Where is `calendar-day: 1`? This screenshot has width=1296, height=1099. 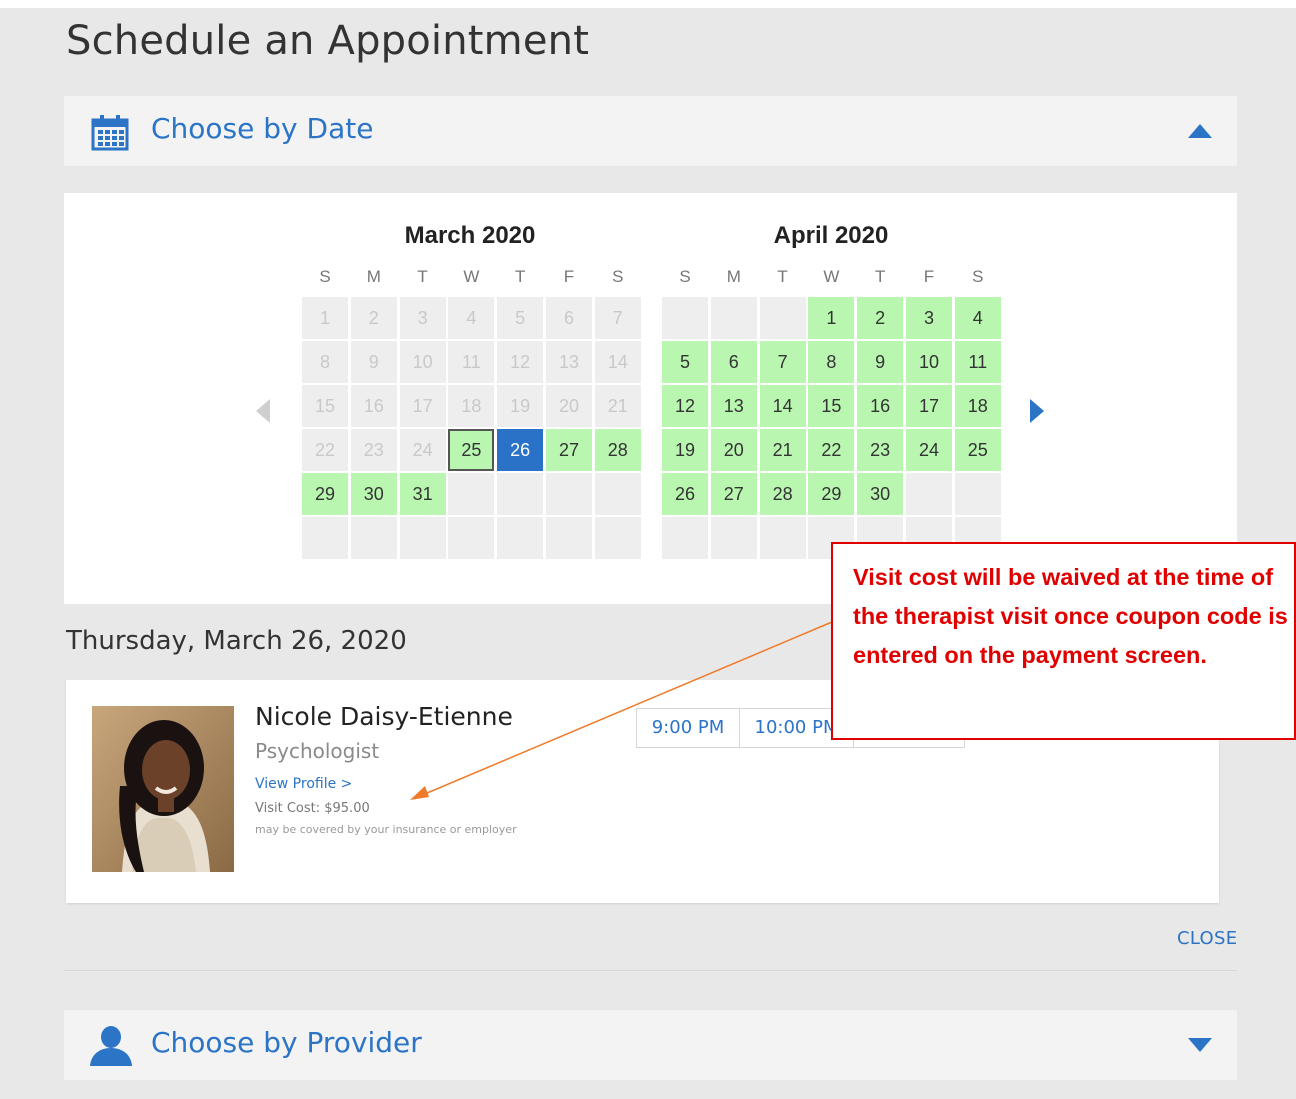 calendar-day: 1 is located at coordinates (831, 318).